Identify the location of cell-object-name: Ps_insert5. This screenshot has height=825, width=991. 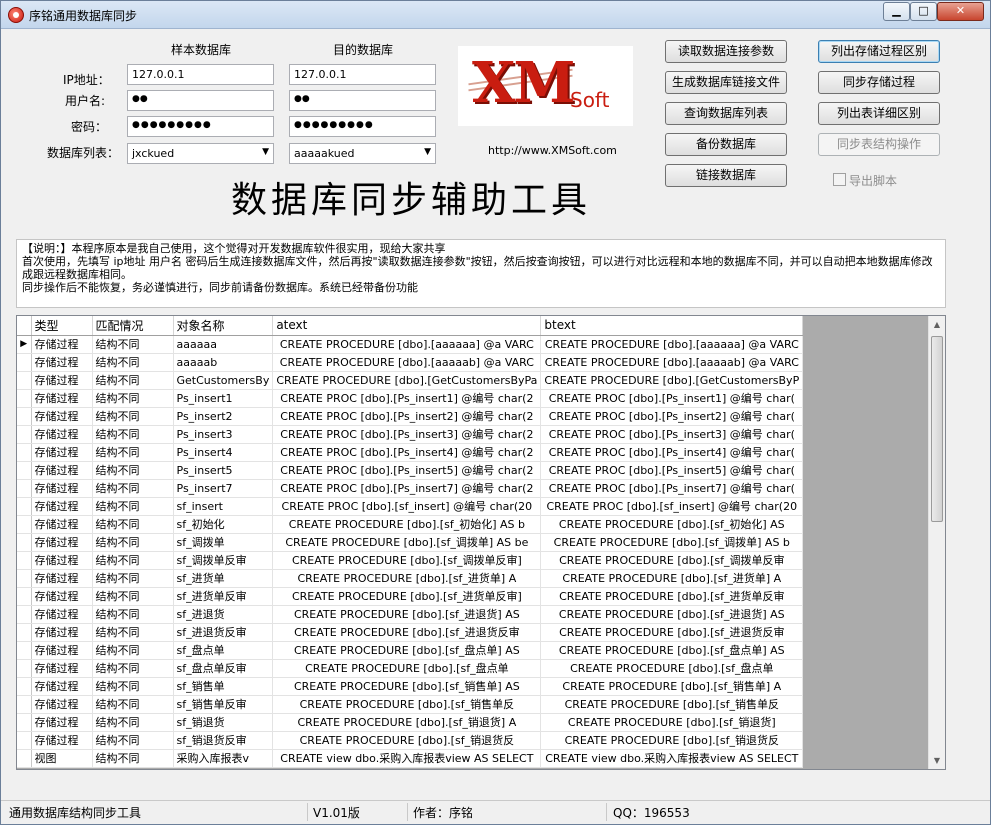
(223, 470).